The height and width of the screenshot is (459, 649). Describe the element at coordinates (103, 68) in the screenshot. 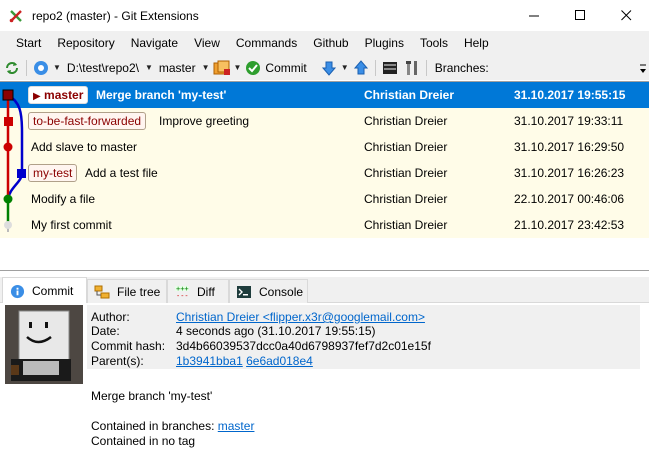

I see `repo-path-selector: D:\test\repo2\` at that location.